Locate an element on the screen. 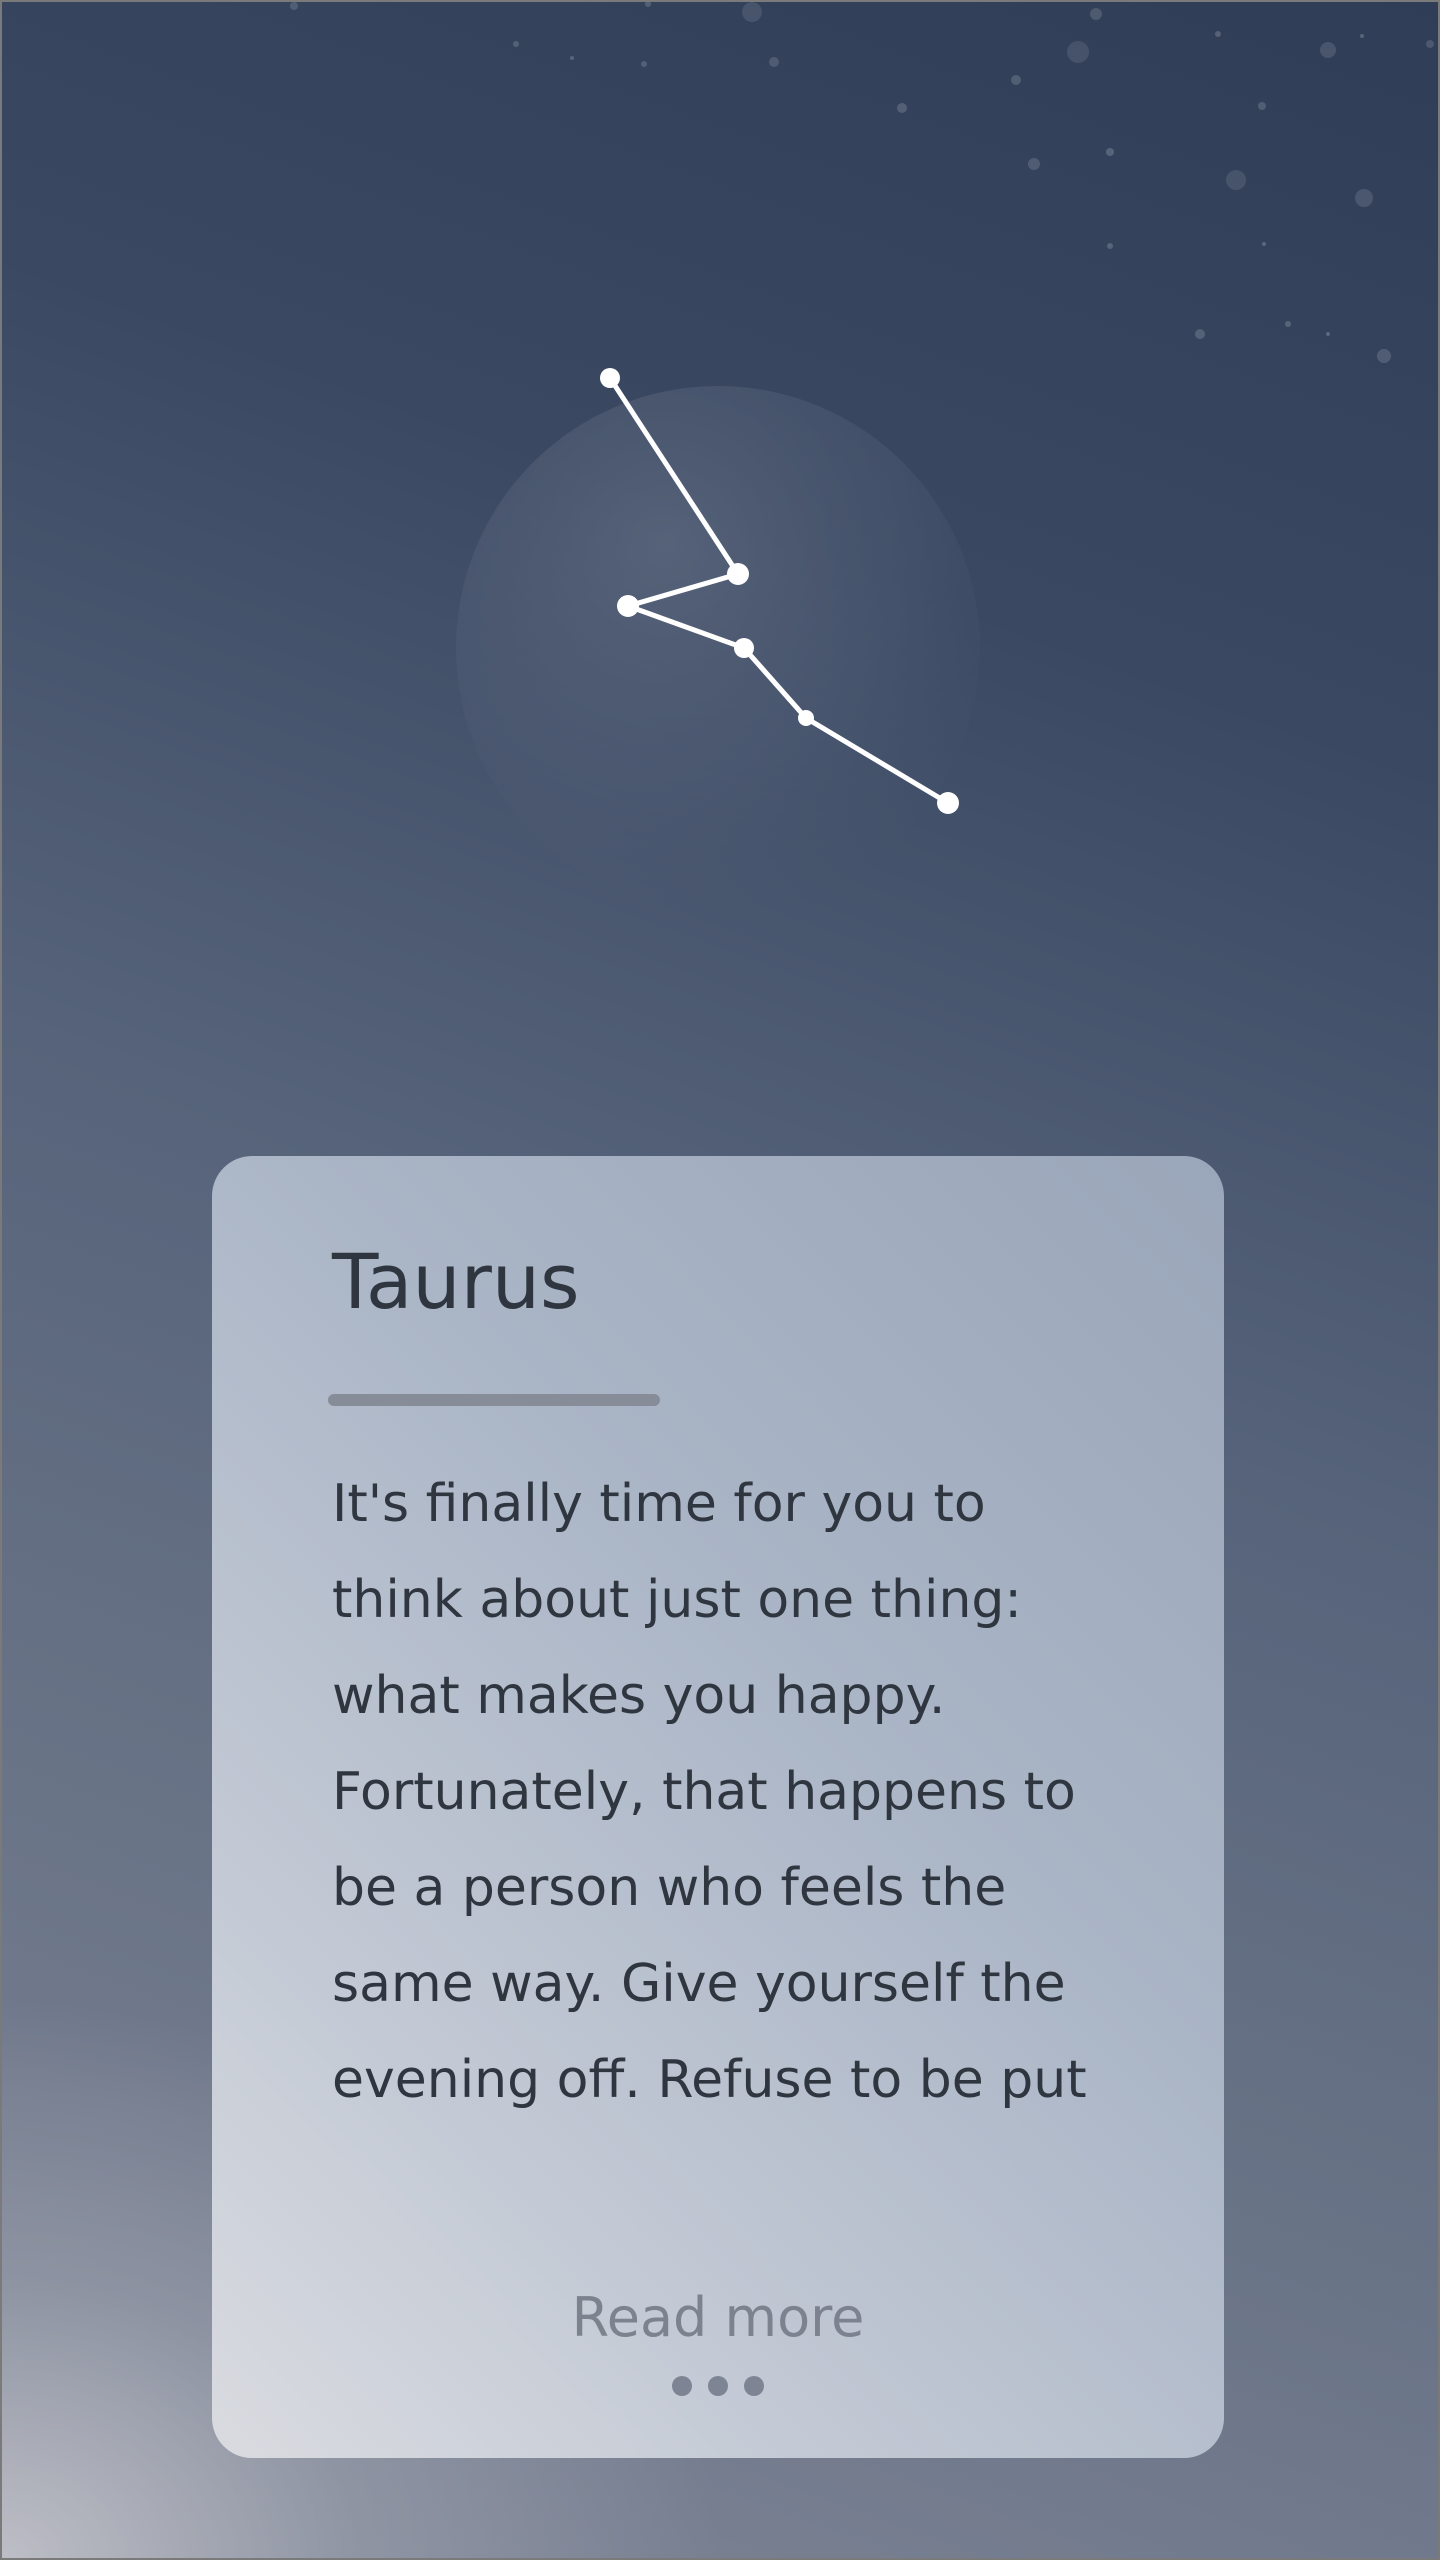  taurus-constellation-icon is located at coordinates (718, 634).